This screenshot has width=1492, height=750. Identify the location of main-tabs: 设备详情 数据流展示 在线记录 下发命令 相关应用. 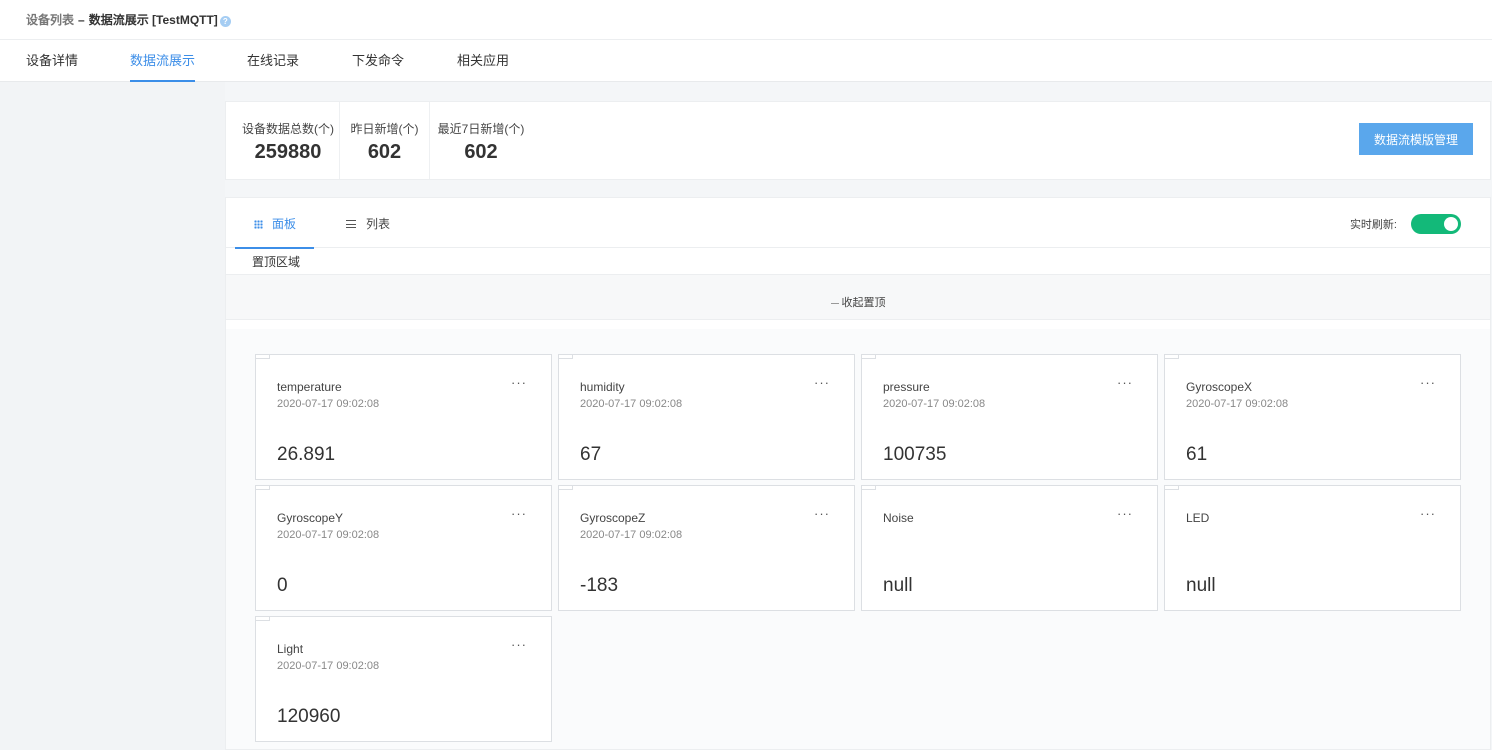
(746, 61).